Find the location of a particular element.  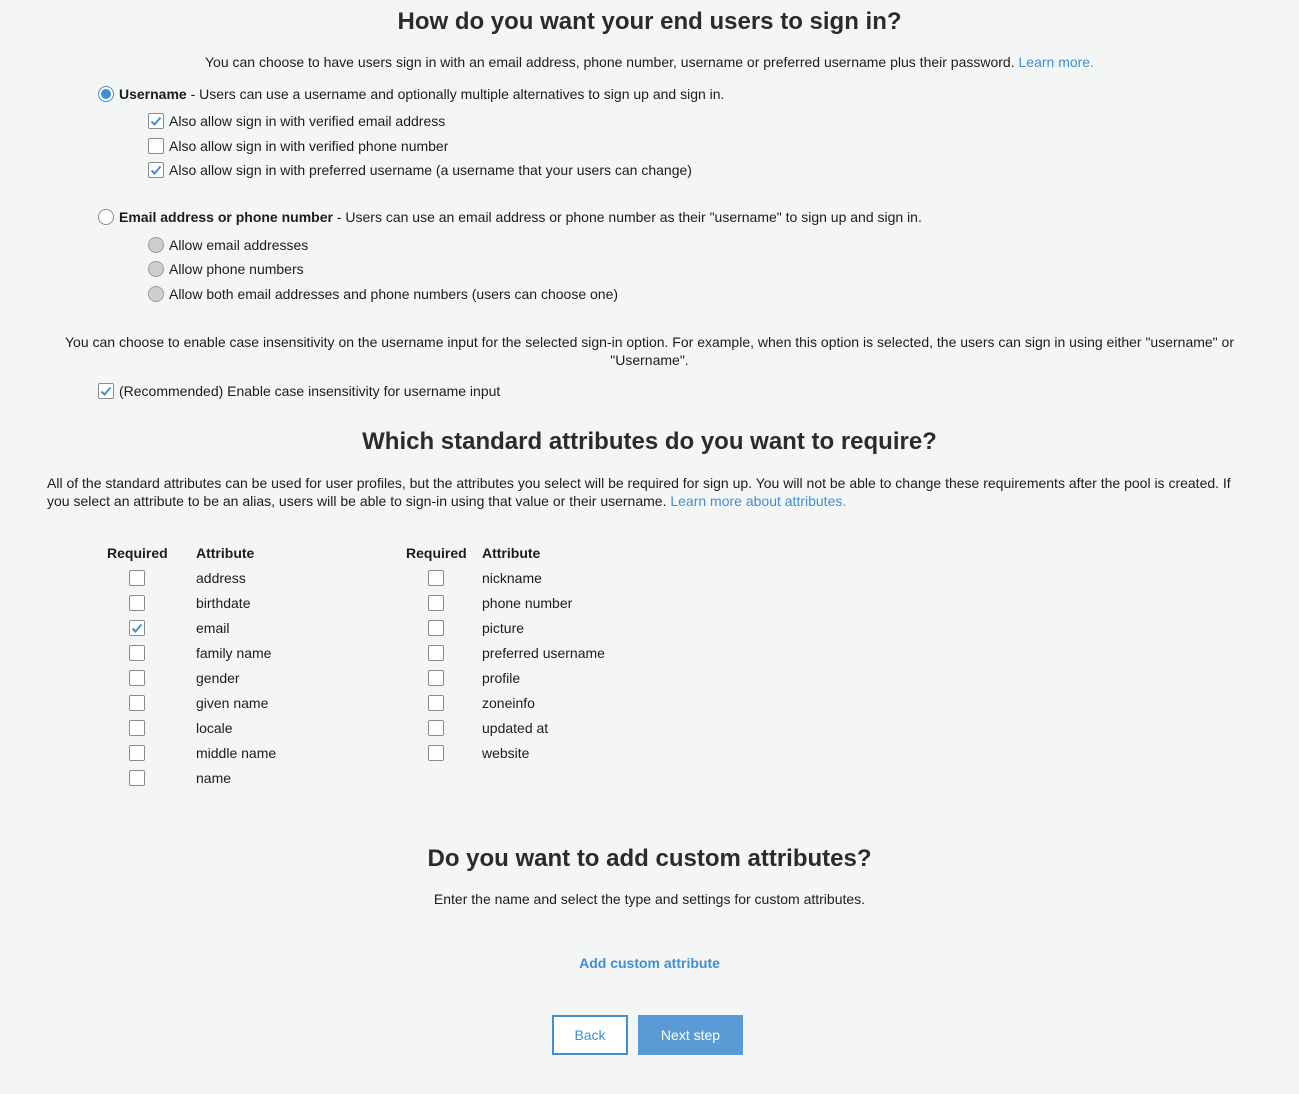

attribute-label-family-name: family name is located at coordinates (234, 653).